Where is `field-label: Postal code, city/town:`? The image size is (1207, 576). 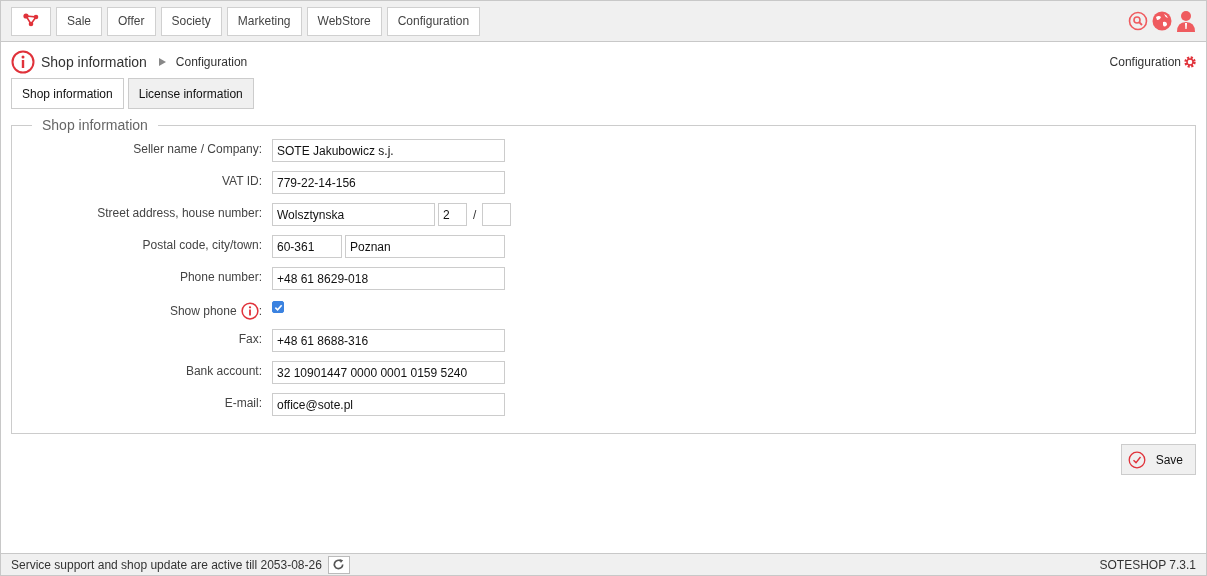 field-label: Postal code, city/town: is located at coordinates (202, 245).